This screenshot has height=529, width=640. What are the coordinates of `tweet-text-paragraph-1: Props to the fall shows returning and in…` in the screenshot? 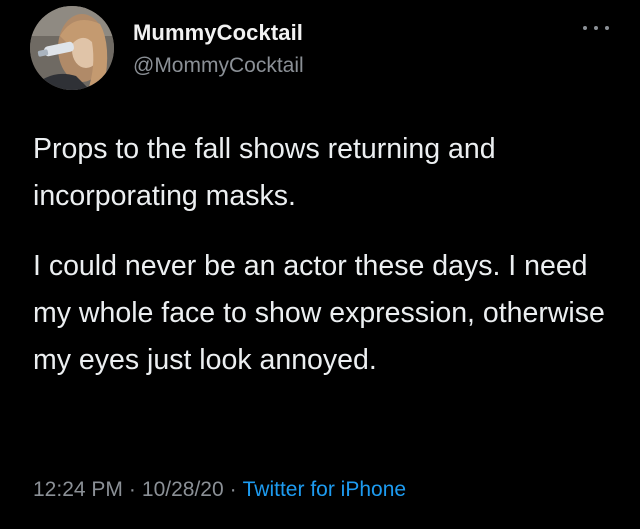 It's located at (264, 172).